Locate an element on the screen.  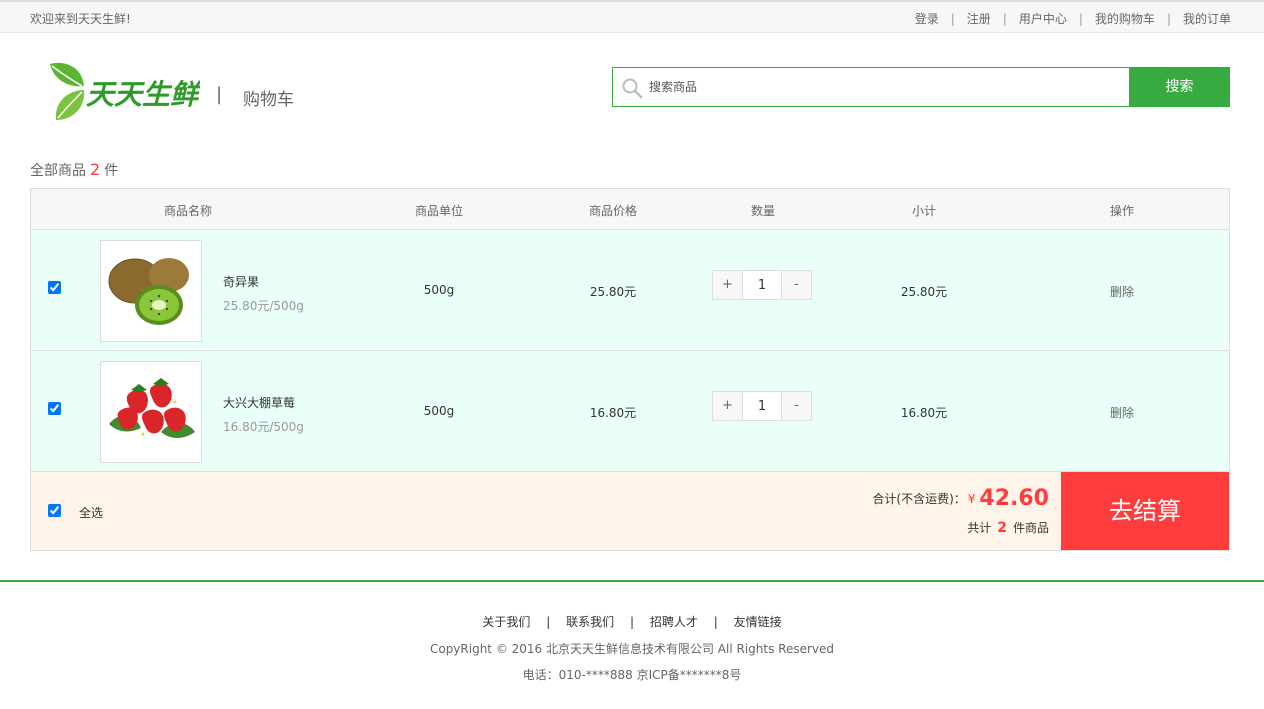
svg-text: 天天生鲜 is located at coordinates (143, 94).